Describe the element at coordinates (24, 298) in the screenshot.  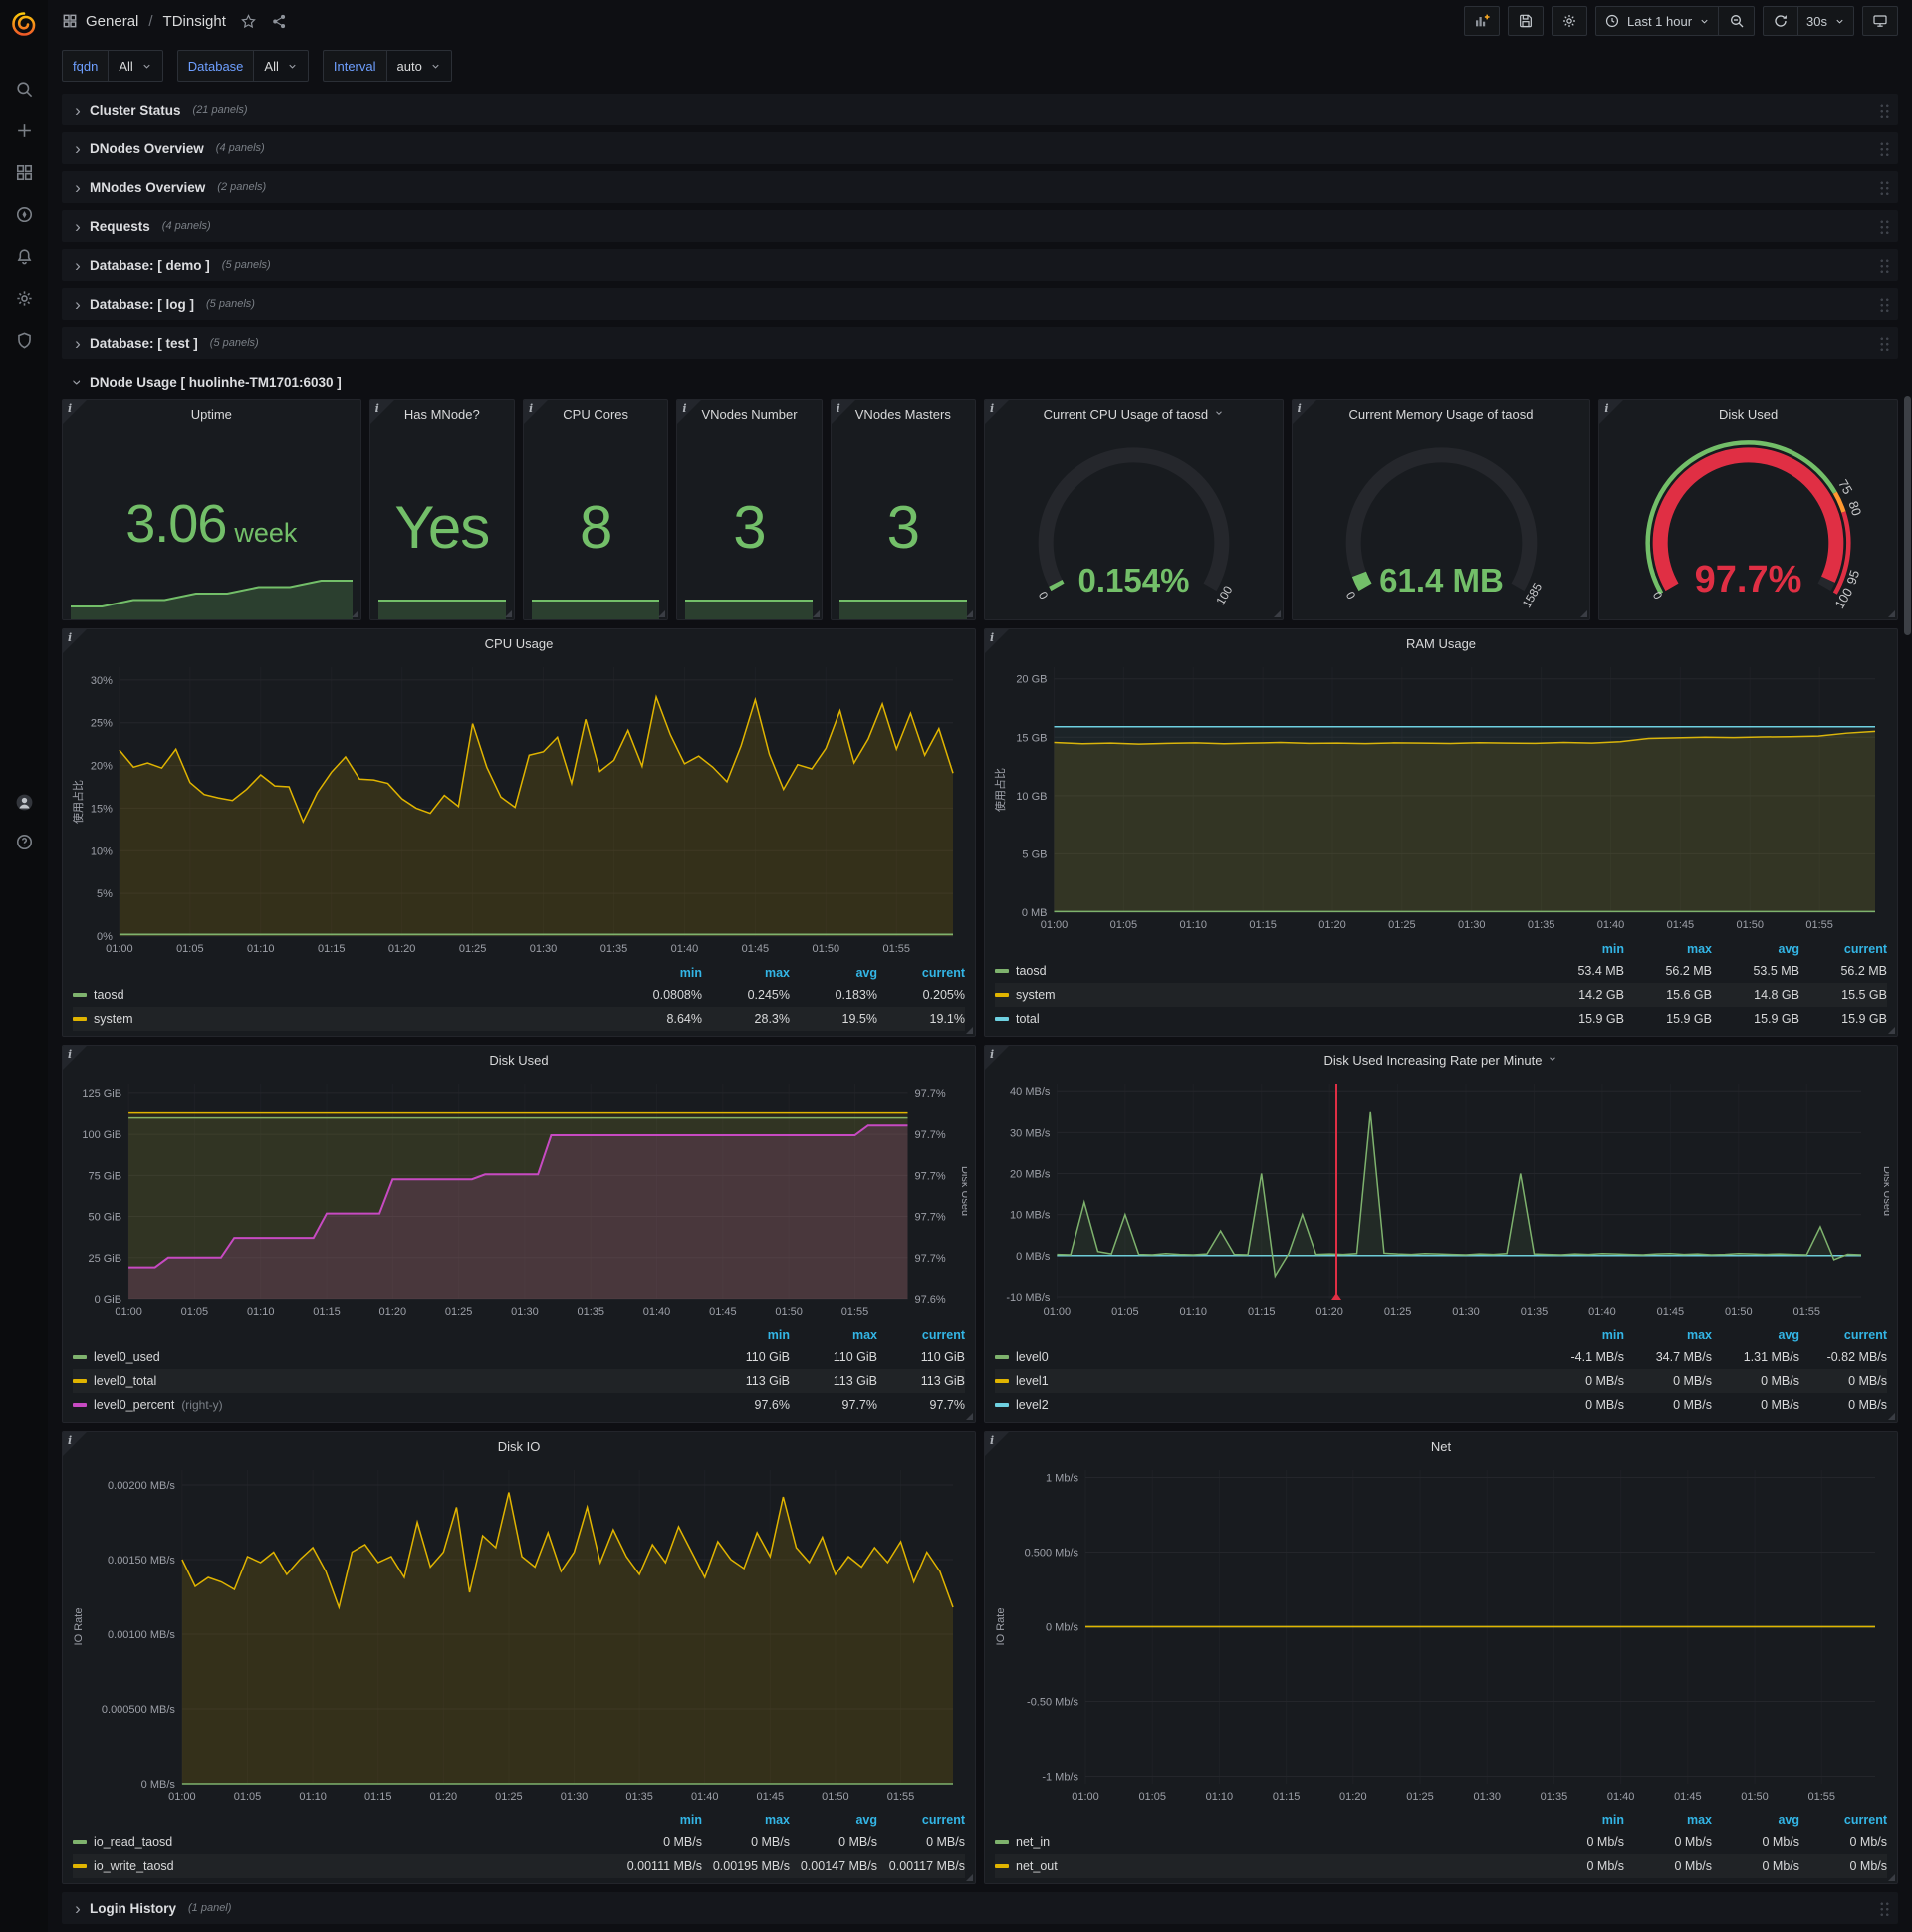
I see `configuration-gear-icon` at that location.